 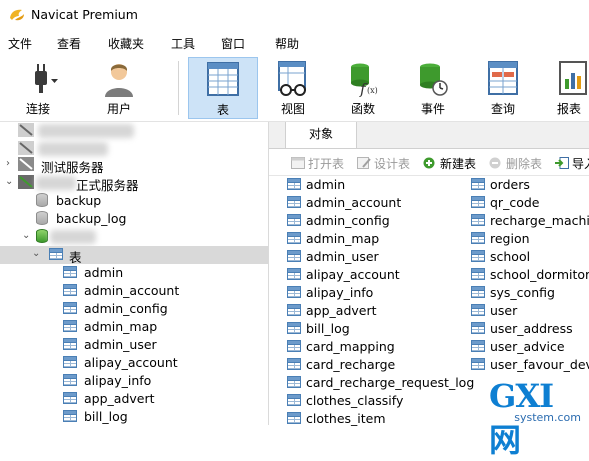 I want to click on menu-favorites: 收藏夹, so click(x=126, y=43).